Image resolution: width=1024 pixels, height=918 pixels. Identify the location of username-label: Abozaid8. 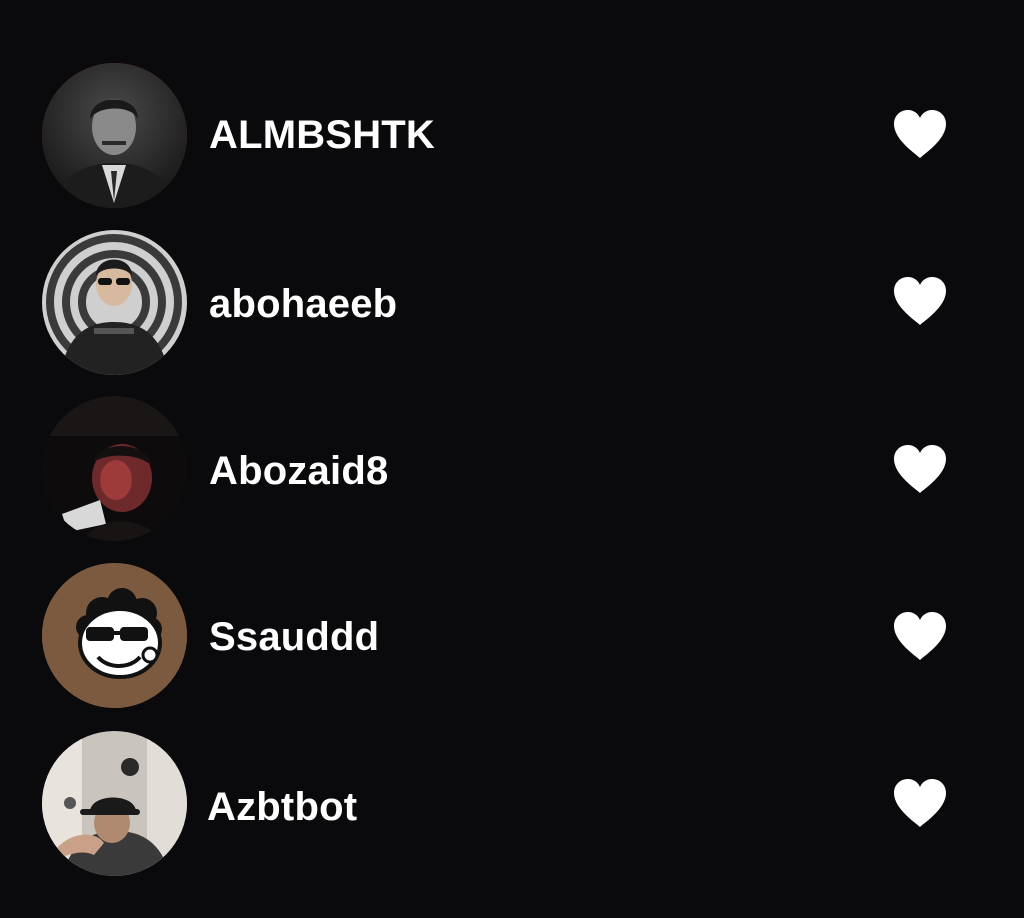
(298, 471).